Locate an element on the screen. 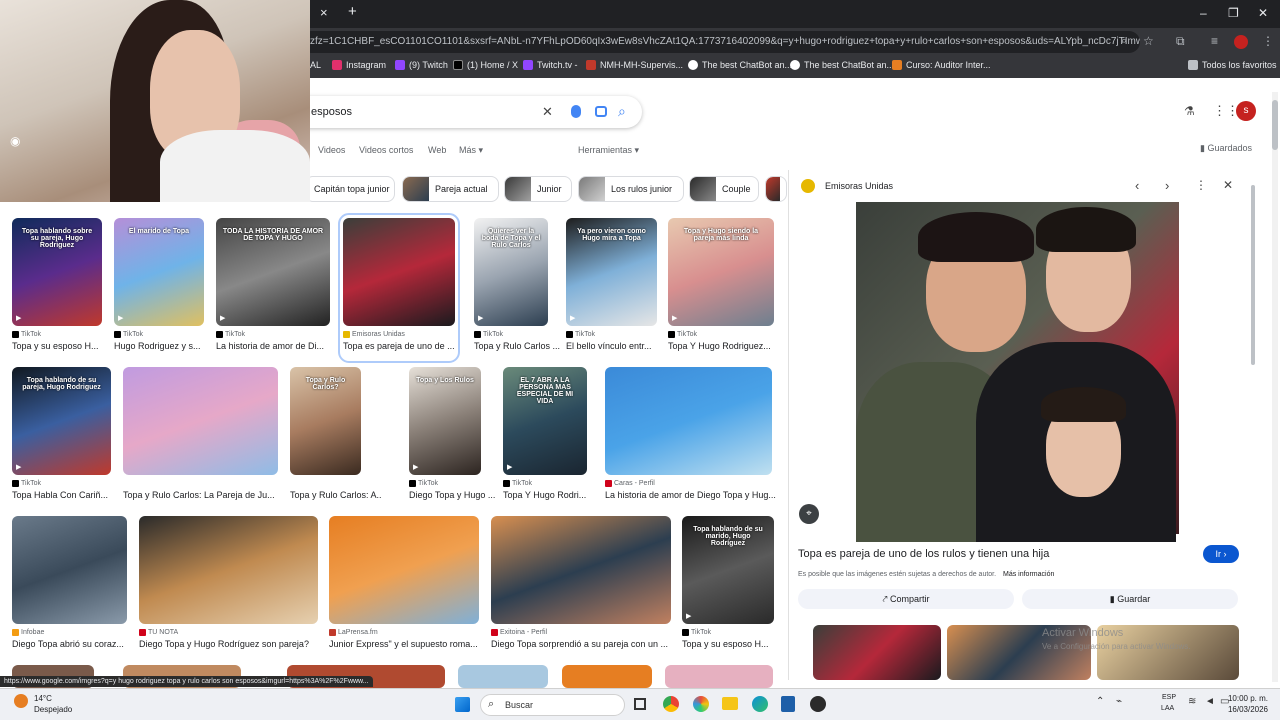 The height and width of the screenshot is (720, 1280). tray-chevron-icon: ⌃ is located at coordinates (1100, 701).